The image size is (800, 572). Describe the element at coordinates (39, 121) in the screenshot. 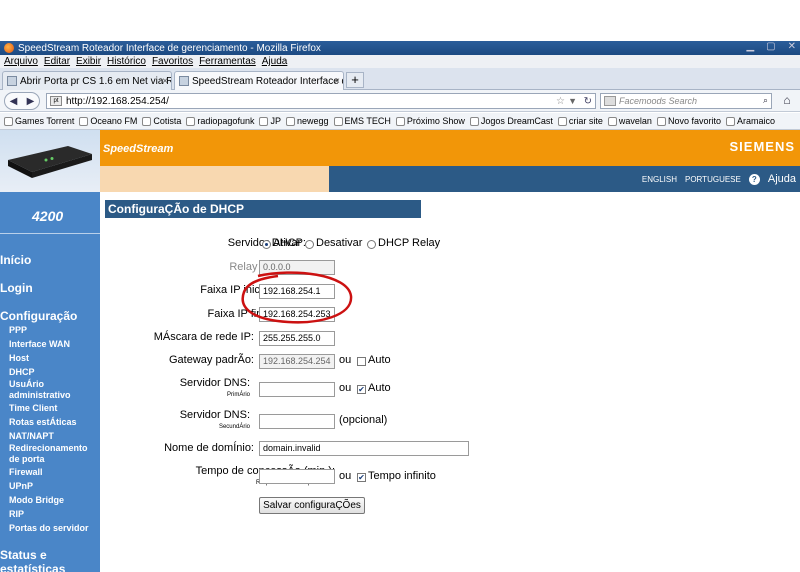

I see `bookmark-item: Games Torrent` at that location.